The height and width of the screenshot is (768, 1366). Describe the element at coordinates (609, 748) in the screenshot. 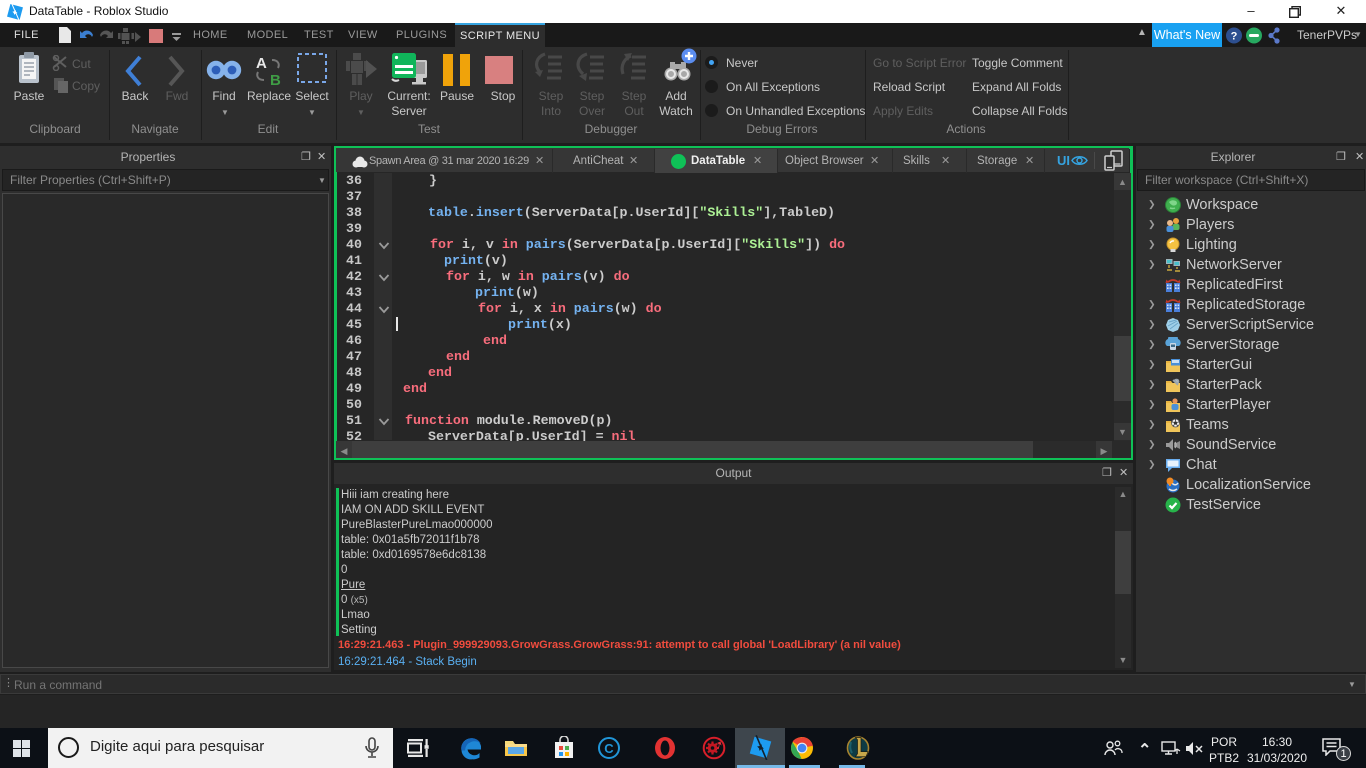

I see `svg-text: C` at that location.